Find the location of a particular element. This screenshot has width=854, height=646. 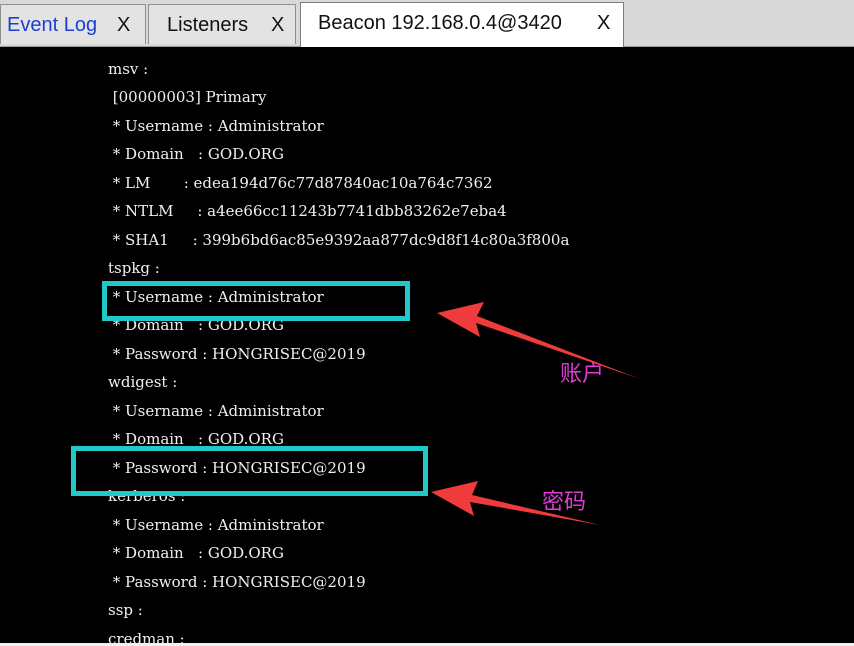

password-highlight-box is located at coordinates (249, 471).